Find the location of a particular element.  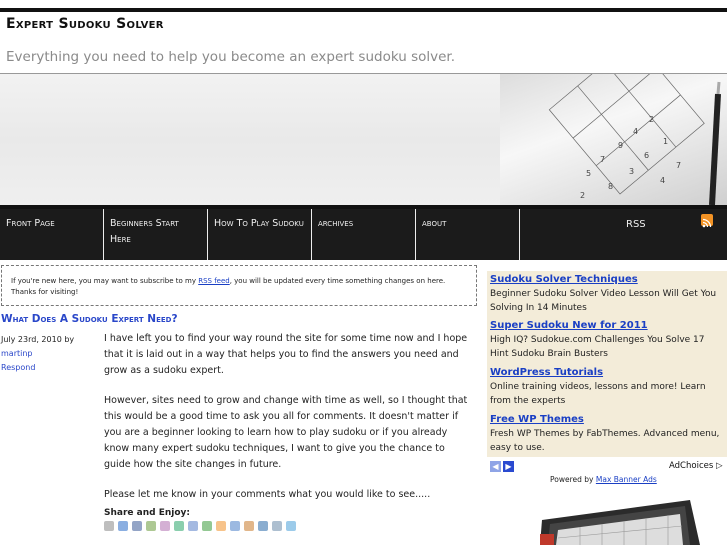

max-banner-ads-link: Max Banner Ads is located at coordinates (626, 479).